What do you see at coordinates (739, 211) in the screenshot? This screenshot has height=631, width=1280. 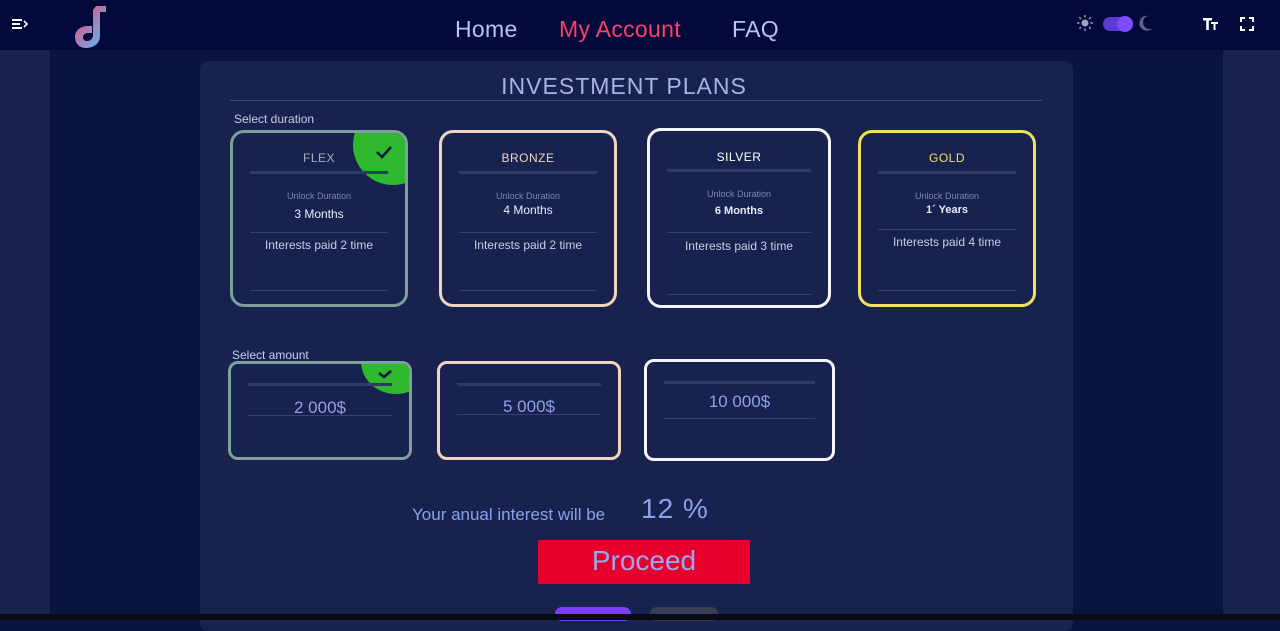 I see `unlock-duration-value: 6 Months` at bounding box center [739, 211].